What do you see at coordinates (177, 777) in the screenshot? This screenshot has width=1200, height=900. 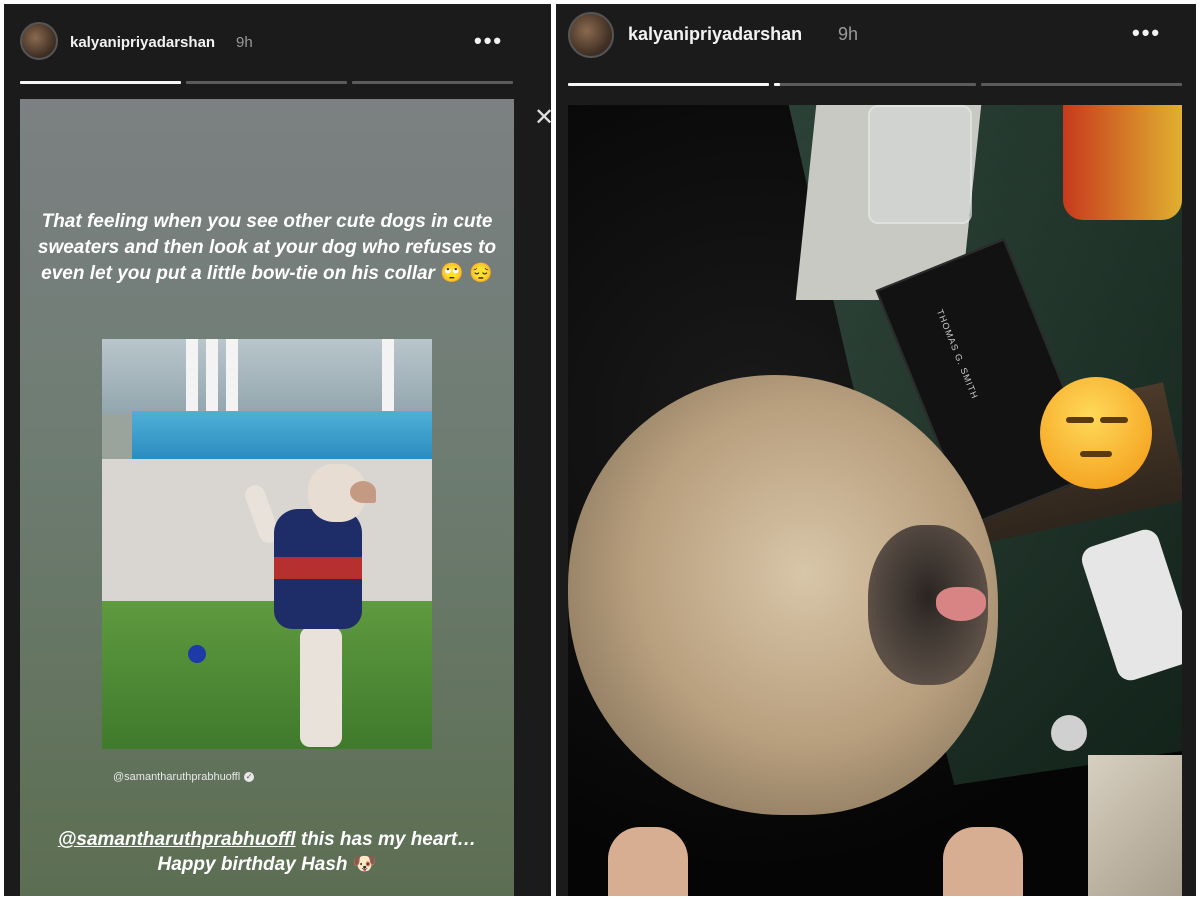 I see `photo-credit-handle: @samantharuthprabhuoffl` at bounding box center [177, 777].